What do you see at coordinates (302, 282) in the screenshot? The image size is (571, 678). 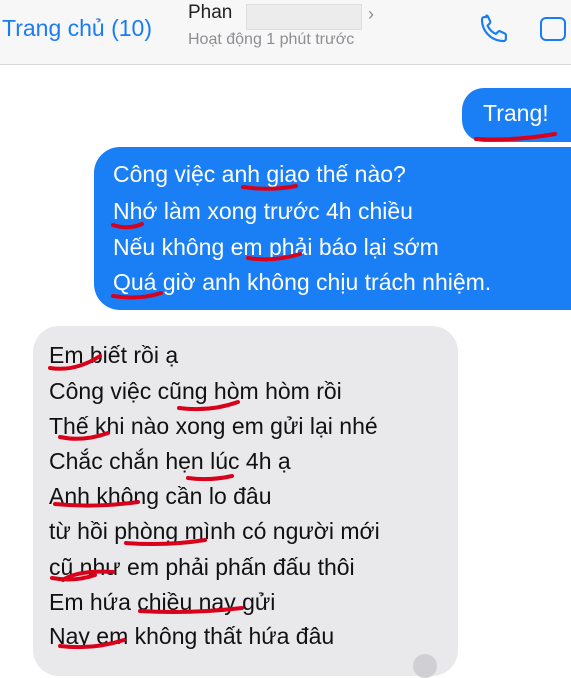 I see `message-line: Quá giờ anh không chịu trách nhiệm.` at bounding box center [302, 282].